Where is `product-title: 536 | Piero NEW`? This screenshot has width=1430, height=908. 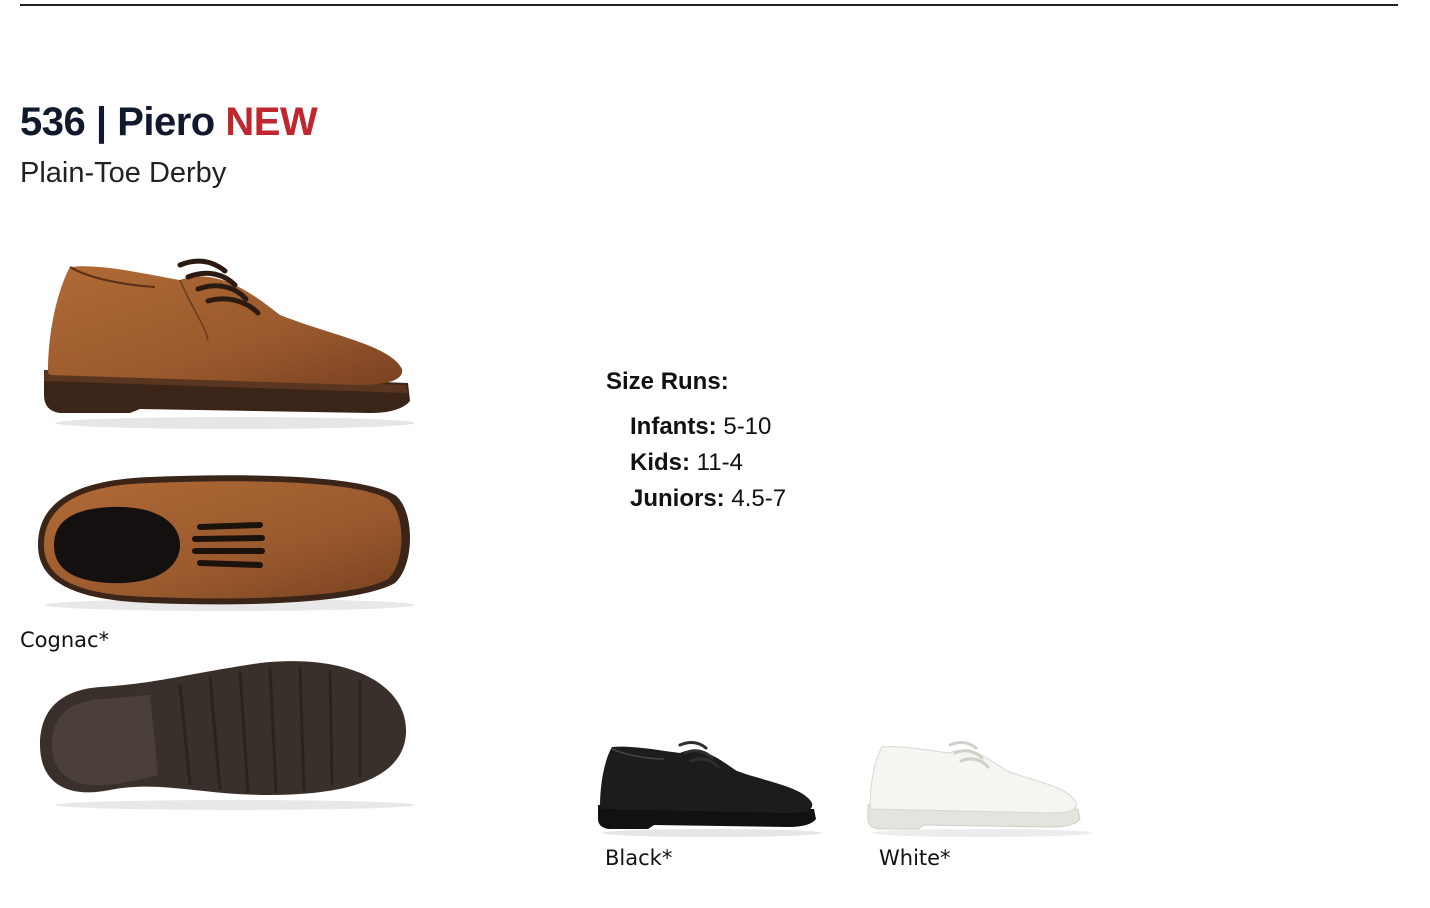 product-title: 536 | Piero NEW is located at coordinates (169, 122).